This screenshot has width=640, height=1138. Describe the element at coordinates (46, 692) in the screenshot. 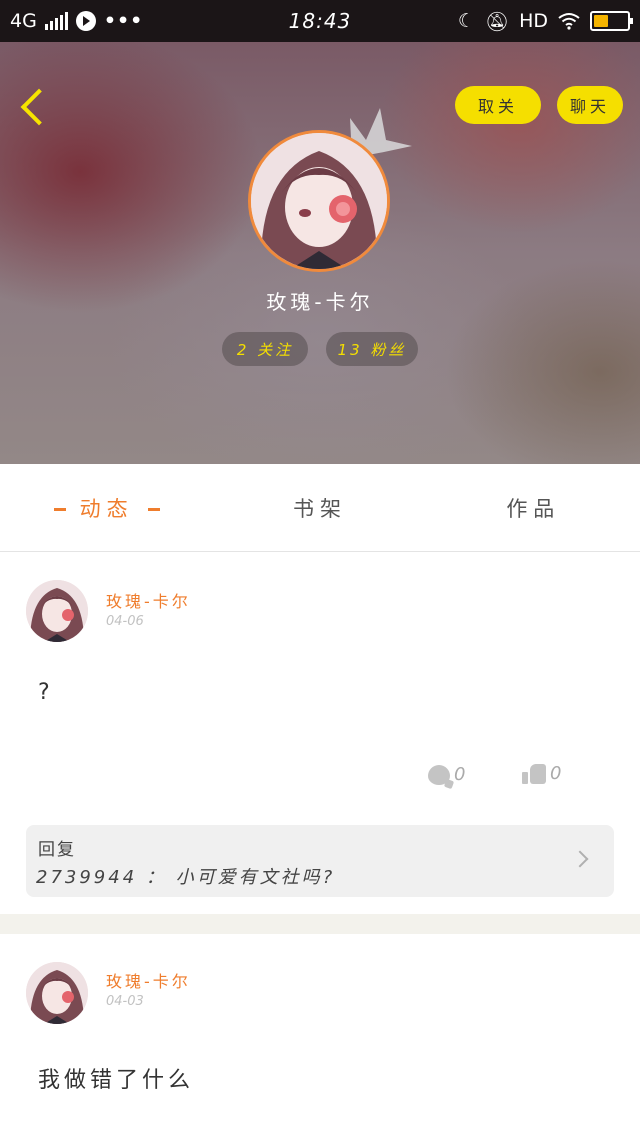

I see `post-text: ?` at that location.